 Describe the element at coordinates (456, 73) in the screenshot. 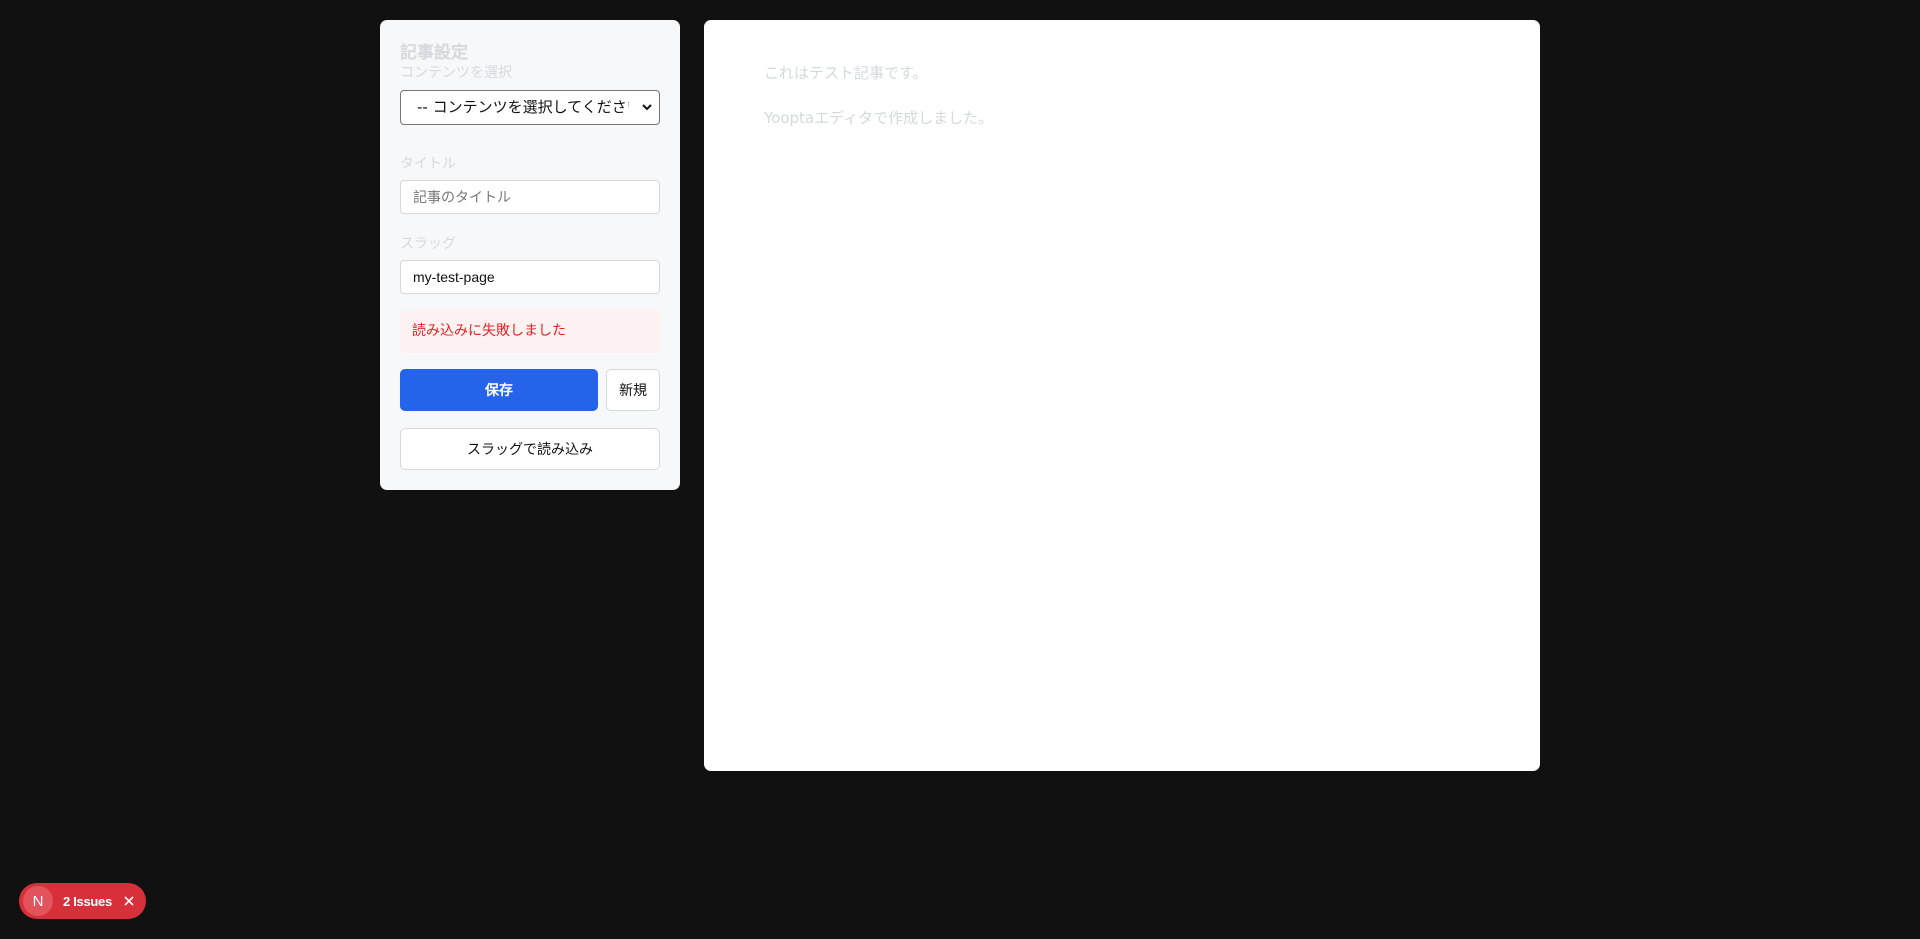

I see `content-select-label: コンテンツを選択` at that location.